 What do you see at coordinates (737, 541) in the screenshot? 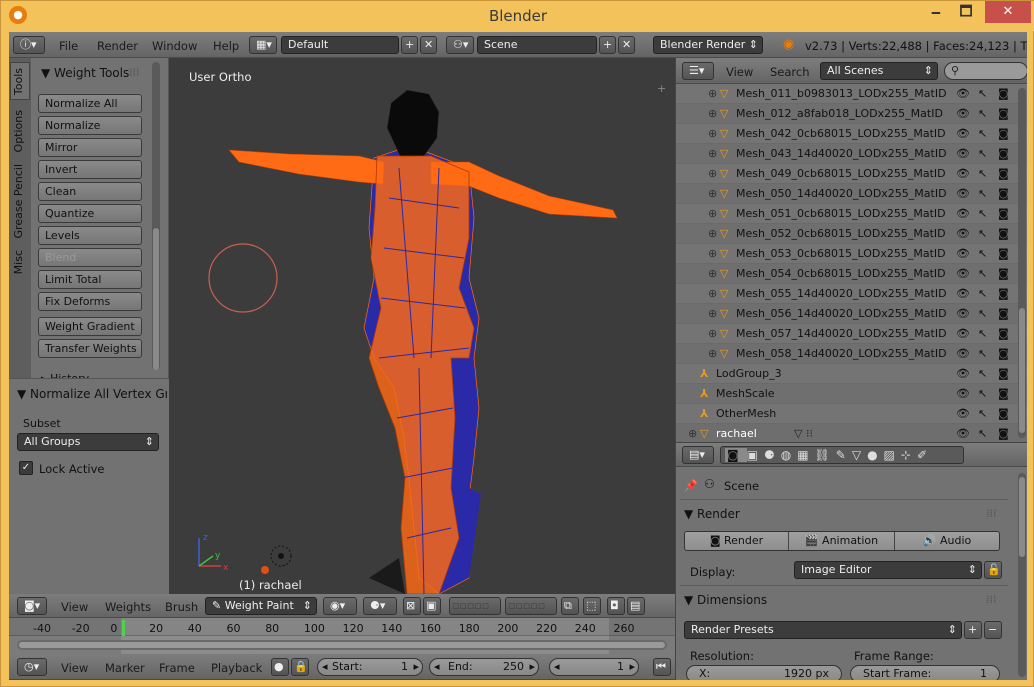
I see `render-button: ◙ Render` at bounding box center [737, 541].